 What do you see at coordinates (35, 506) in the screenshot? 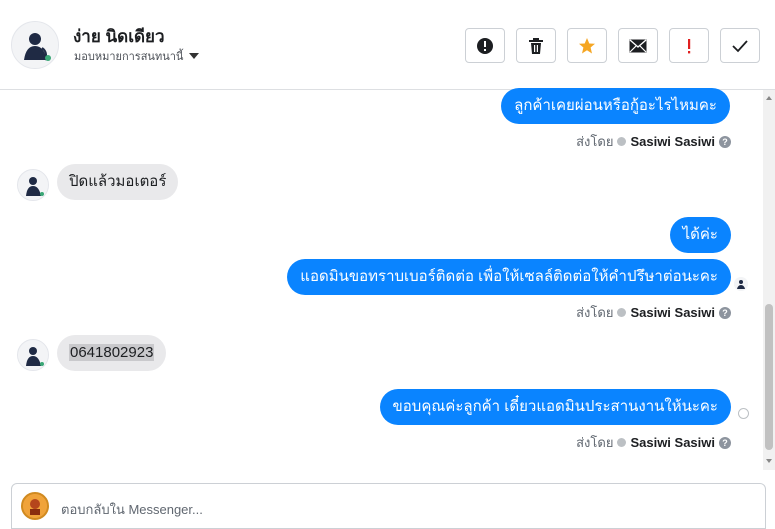
I see `page-avatar` at bounding box center [35, 506].